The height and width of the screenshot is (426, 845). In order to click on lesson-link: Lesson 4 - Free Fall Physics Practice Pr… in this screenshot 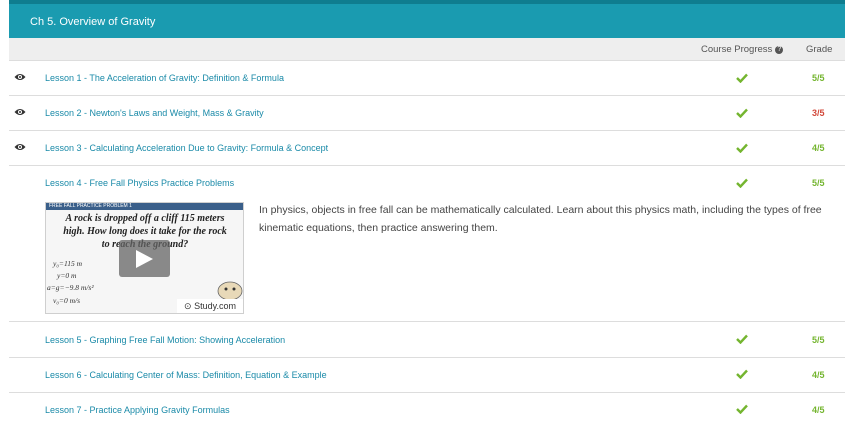, I will do `click(139, 183)`.